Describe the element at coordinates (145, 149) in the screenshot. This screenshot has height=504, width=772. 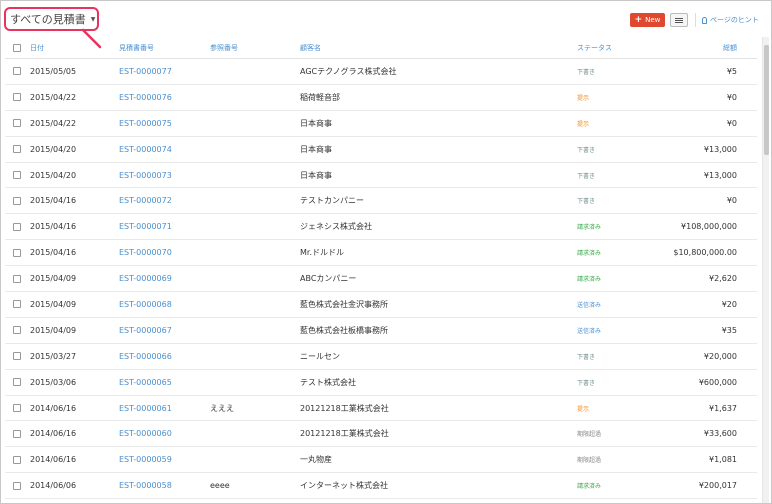
I see `row-estimate-number-link: EST-0000074` at that location.